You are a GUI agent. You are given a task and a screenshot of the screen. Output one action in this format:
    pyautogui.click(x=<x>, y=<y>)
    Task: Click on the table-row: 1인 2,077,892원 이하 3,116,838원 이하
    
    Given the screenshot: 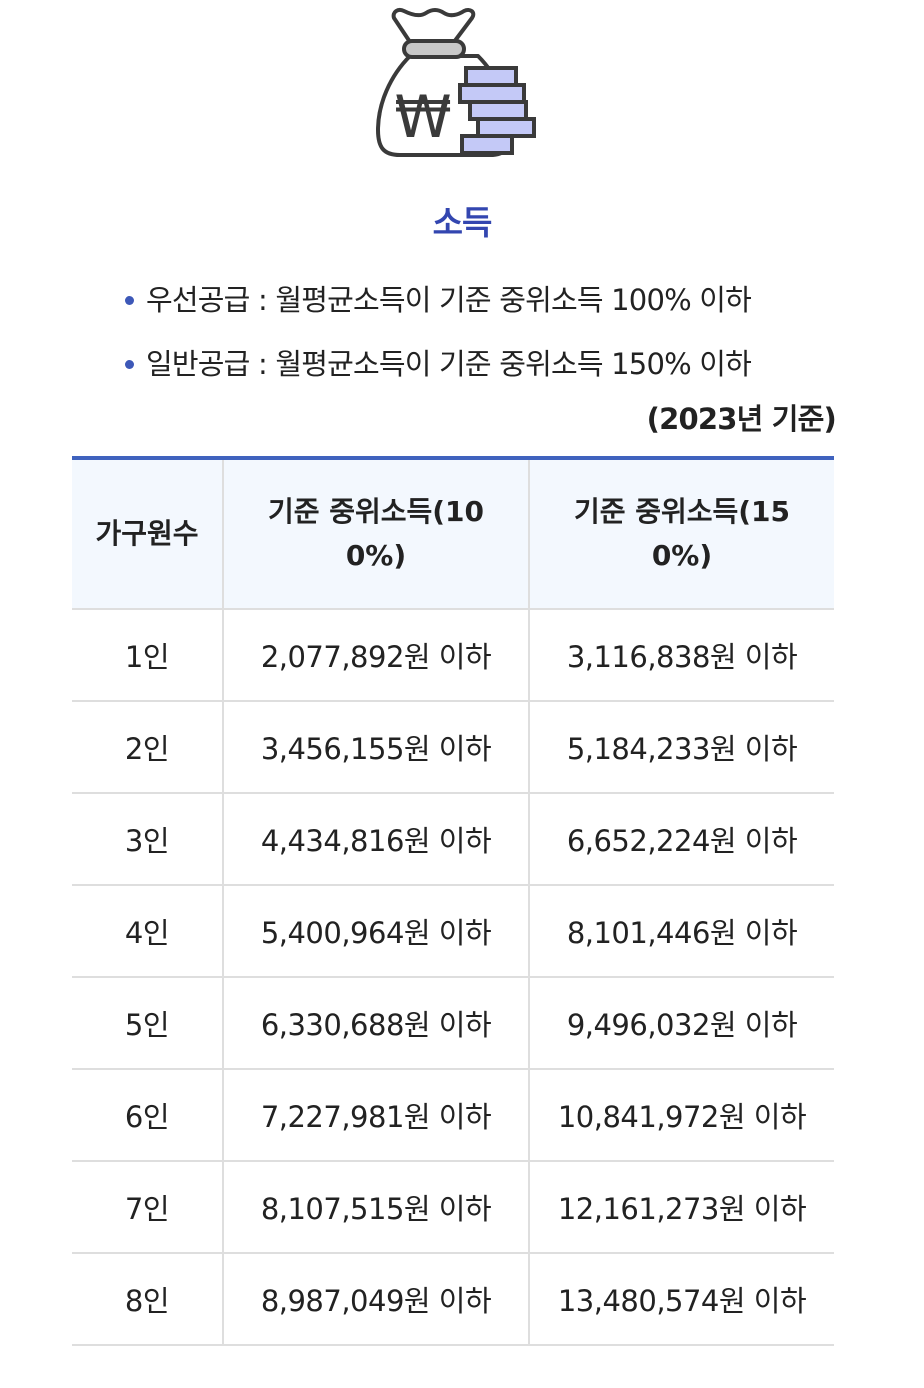 What is the action you would take?
    pyautogui.click(x=453, y=655)
    